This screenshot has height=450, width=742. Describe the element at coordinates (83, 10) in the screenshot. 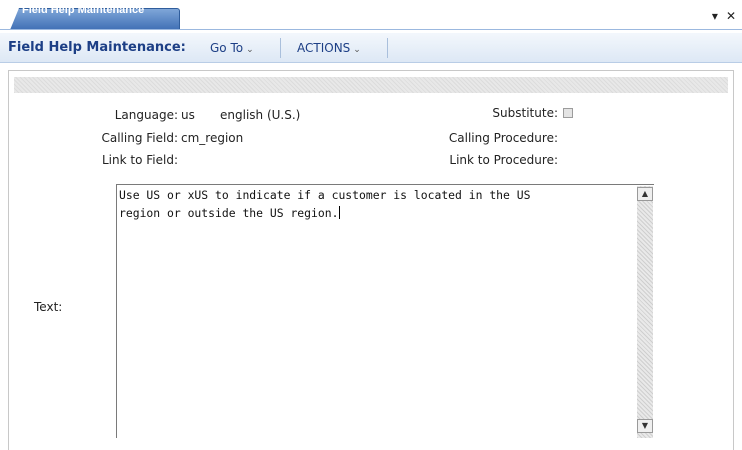

I see `tab-label: Field Help Maintenance` at that location.